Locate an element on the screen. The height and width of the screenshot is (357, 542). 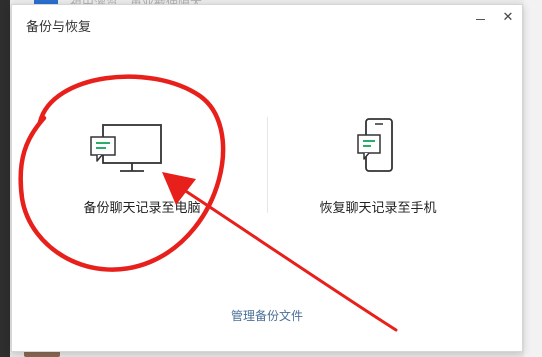
backup-to-pc-label: 备份聊天记录至电脑 is located at coordinates (142, 208).